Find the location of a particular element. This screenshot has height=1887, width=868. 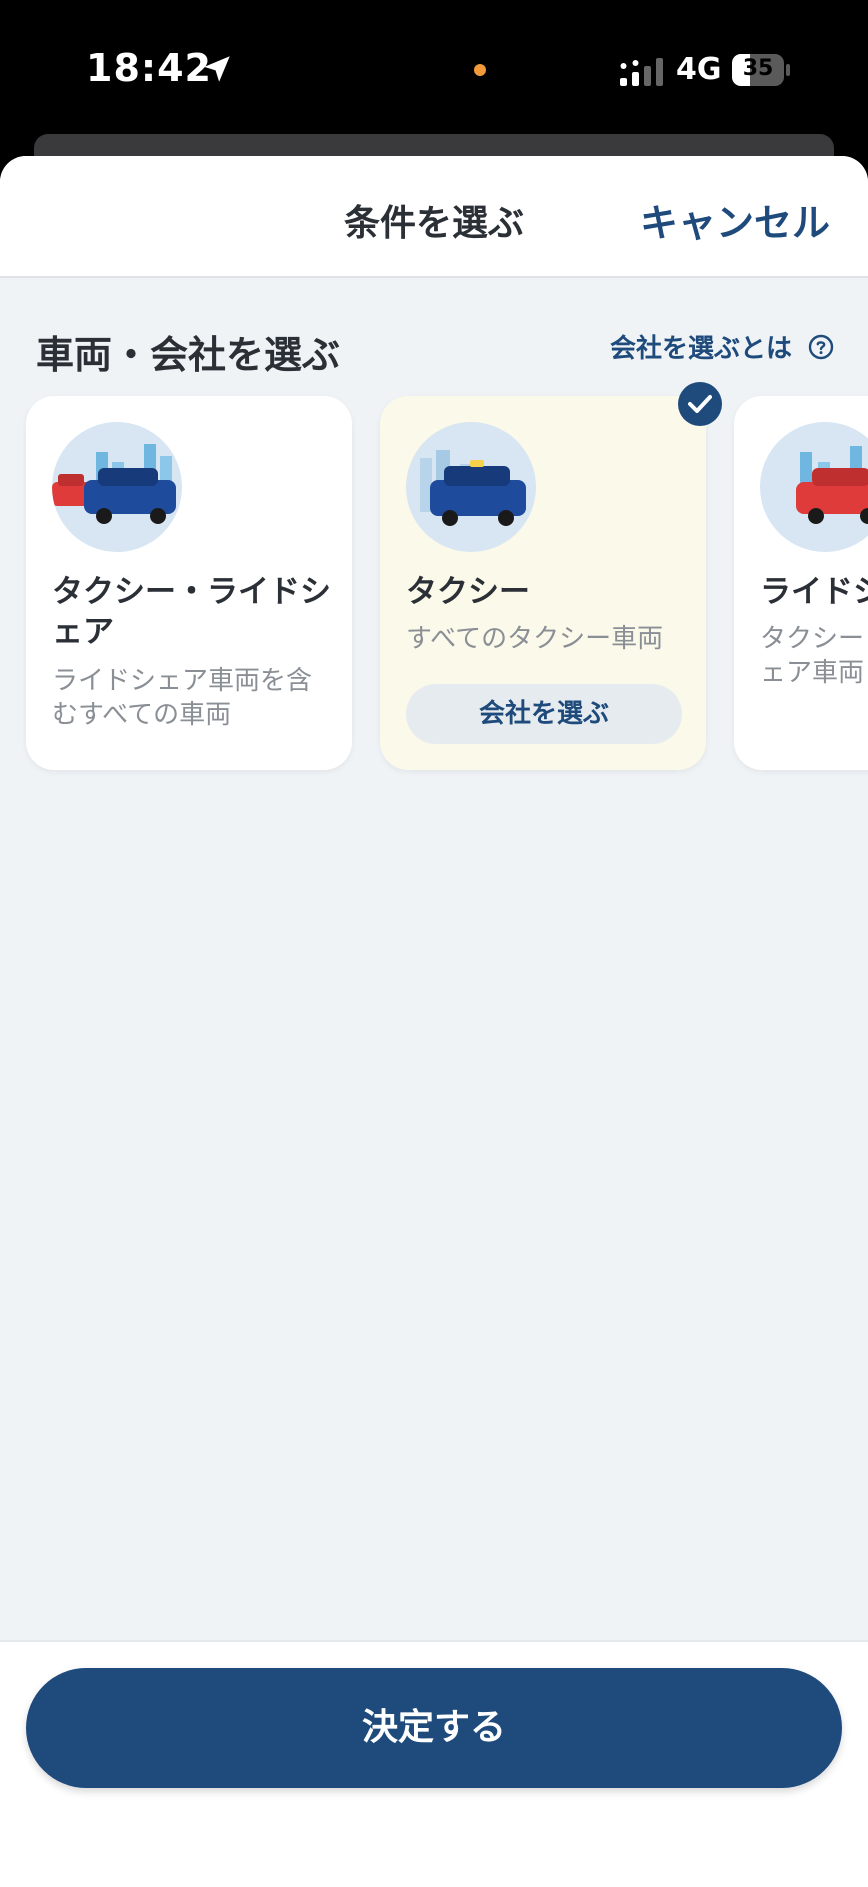

card-name: タクシー is located at coordinates (468, 592).